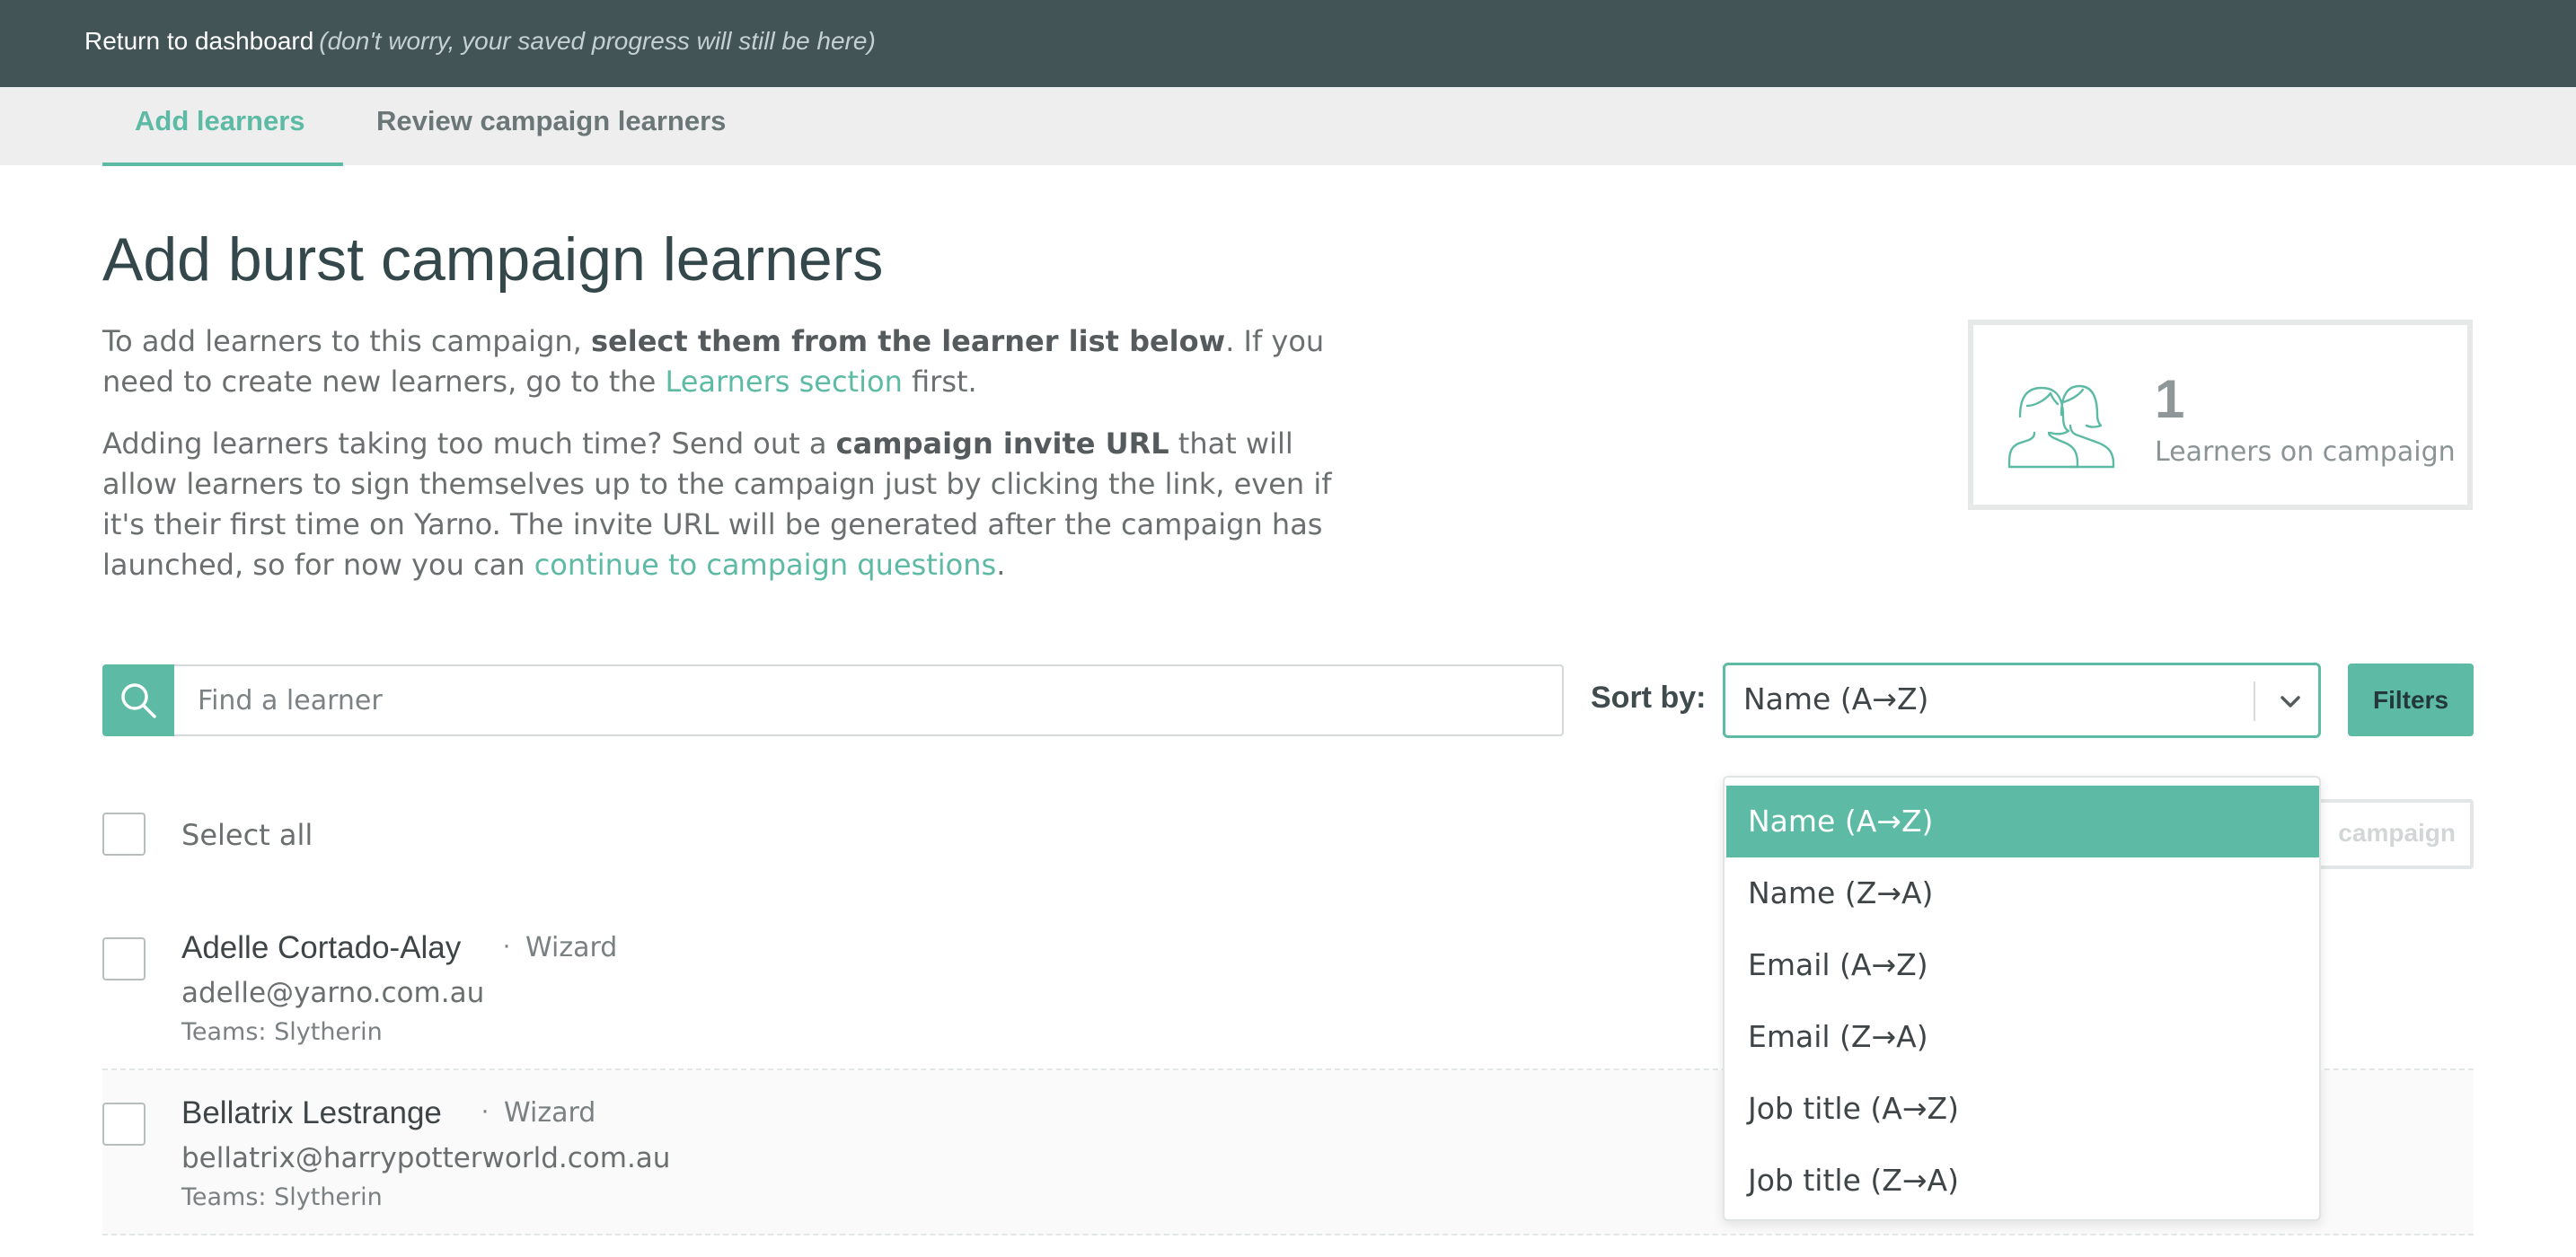  Describe the element at coordinates (2022, 1181) in the screenshot. I see `sort-option-job-title-desc: Job title (Z→A)` at that location.